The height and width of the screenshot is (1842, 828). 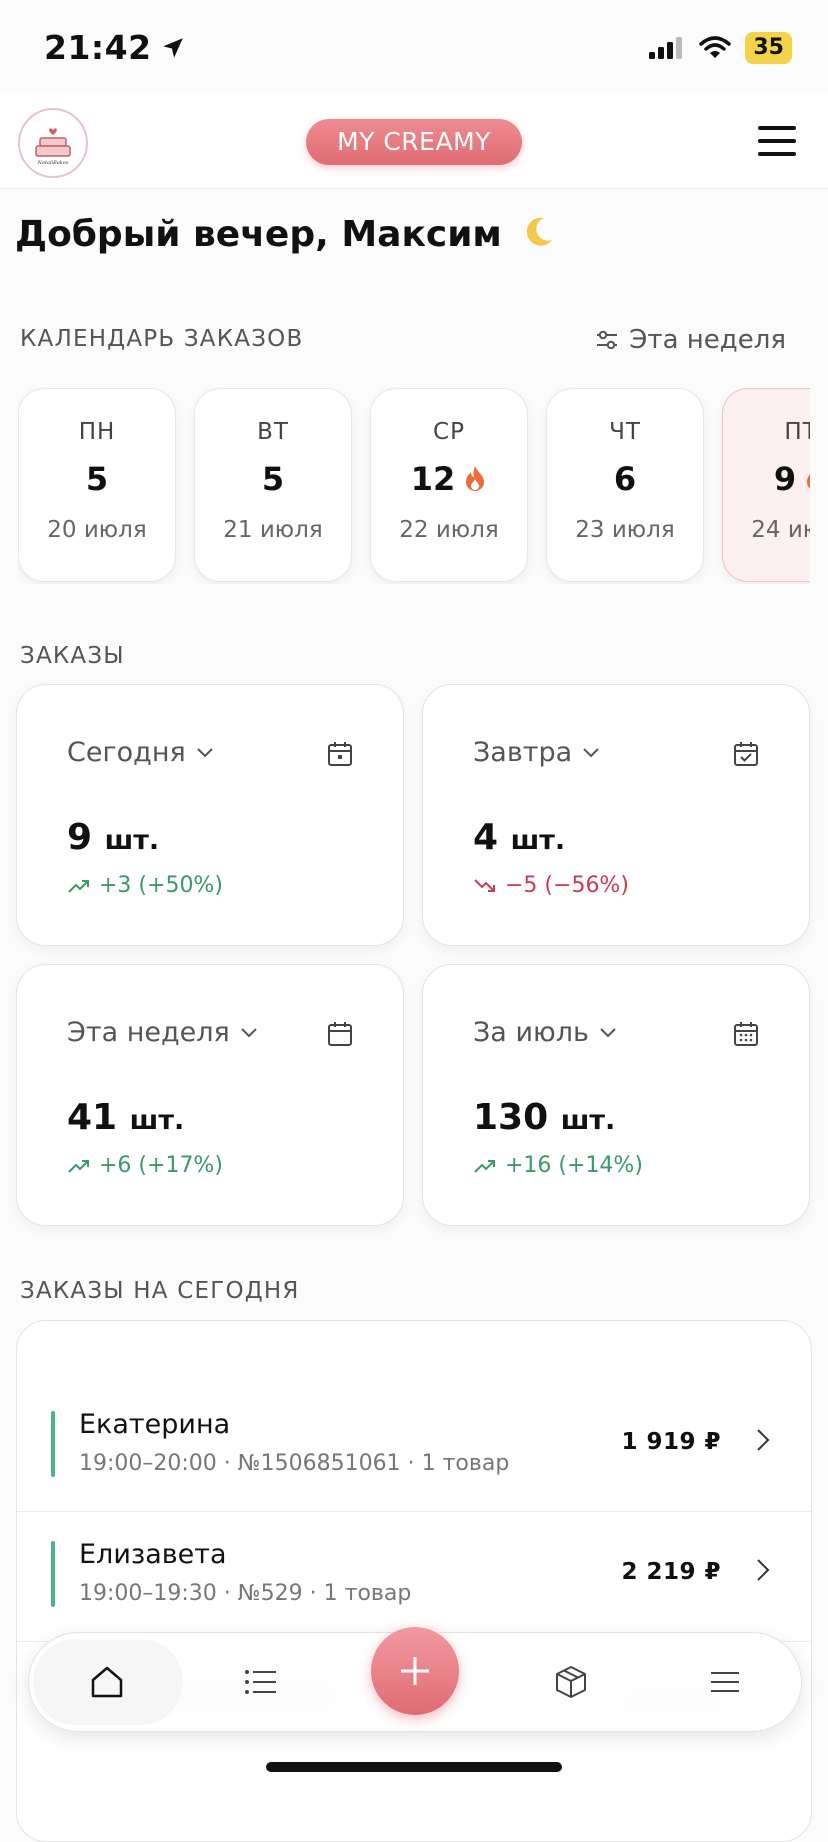 I want to click on stat-number: 130, so click(x=511, y=1117).